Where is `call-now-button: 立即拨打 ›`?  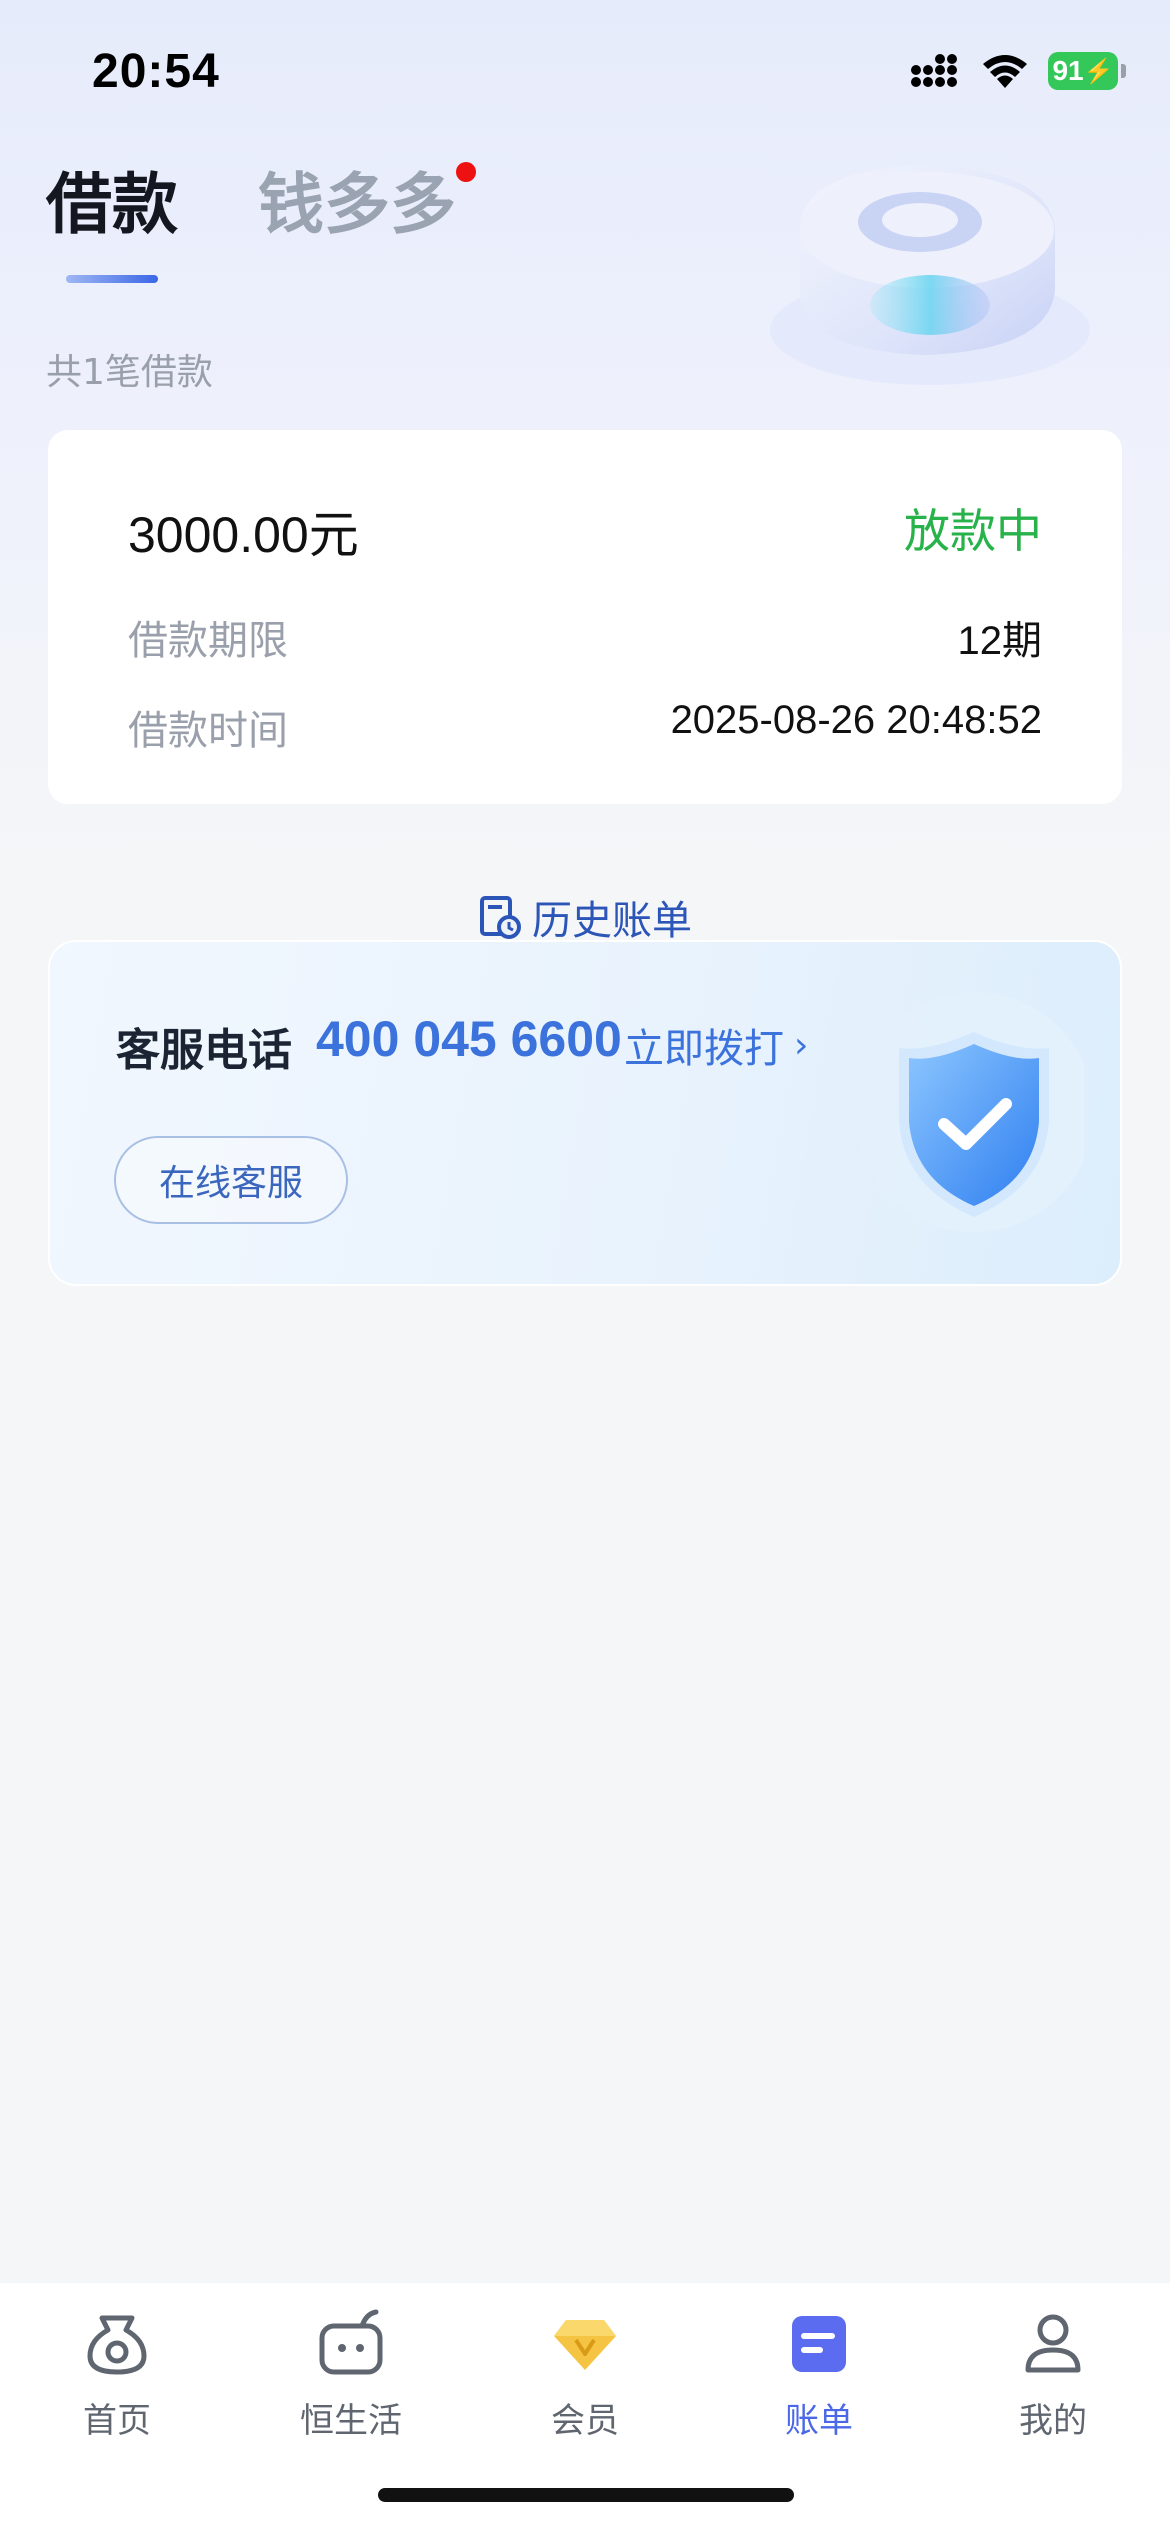 call-now-button: 立即拨打 › is located at coordinates (716, 1045).